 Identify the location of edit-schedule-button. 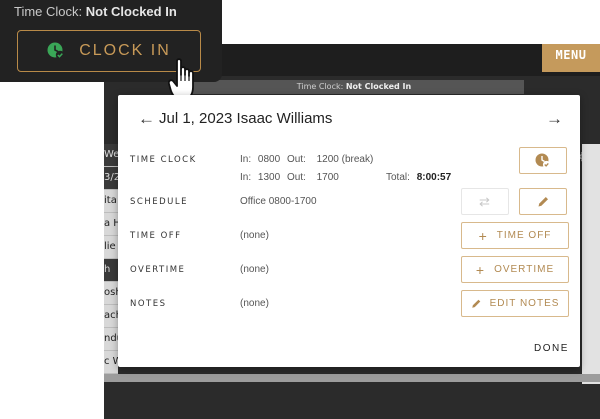
(543, 201).